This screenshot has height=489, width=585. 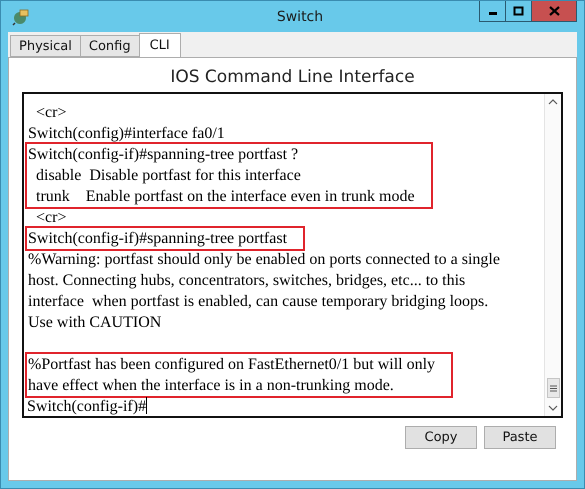 I want to click on terminal-line: host. Connecting hubs, concentrators, switches, bridges, etc... to this, so click(x=247, y=281).